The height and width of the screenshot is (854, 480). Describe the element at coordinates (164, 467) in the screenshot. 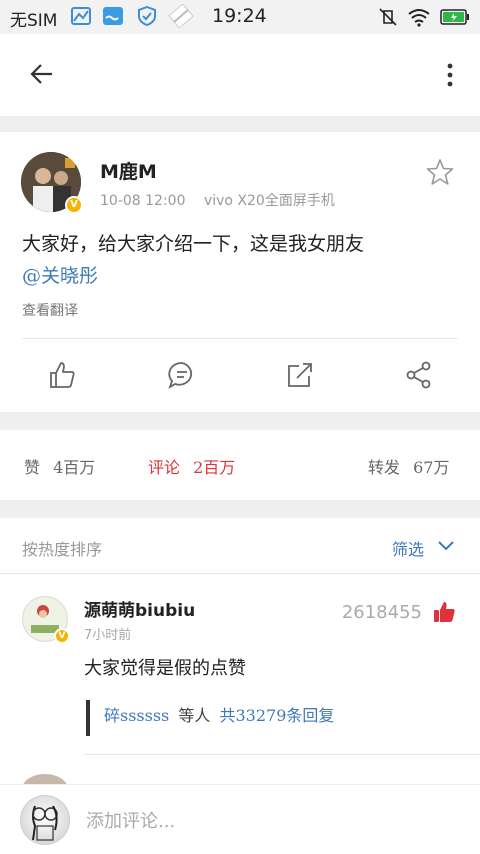

I see `comments-label: 评论` at that location.